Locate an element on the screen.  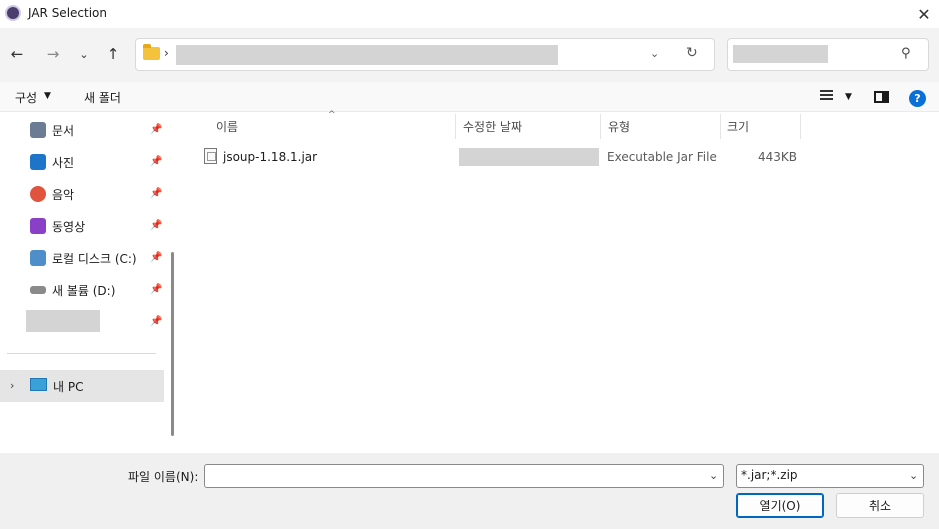
filter-dropdown-icon: ⌄ is located at coordinates (913, 475).